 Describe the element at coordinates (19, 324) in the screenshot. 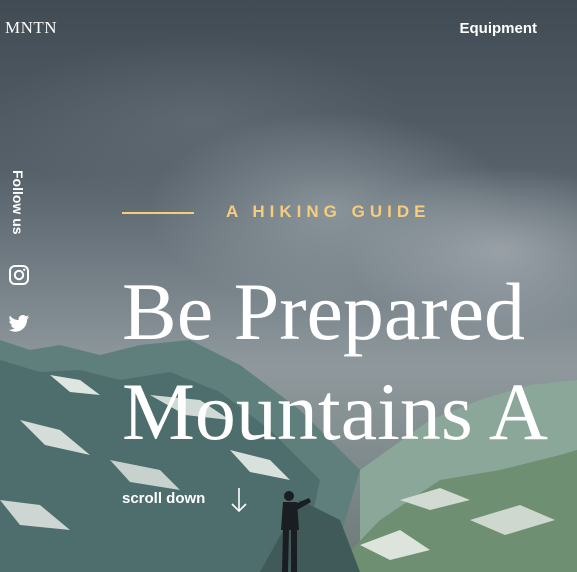

I see `twitter-icon` at that location.